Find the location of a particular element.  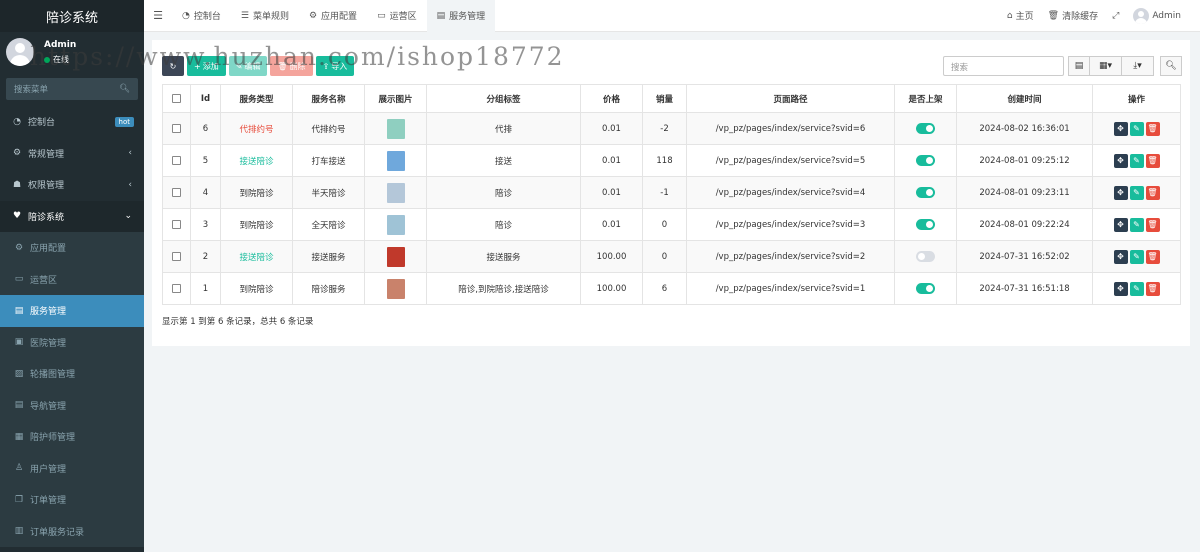

export-button: ⤓▾ is located at coordinates (1138, 66).